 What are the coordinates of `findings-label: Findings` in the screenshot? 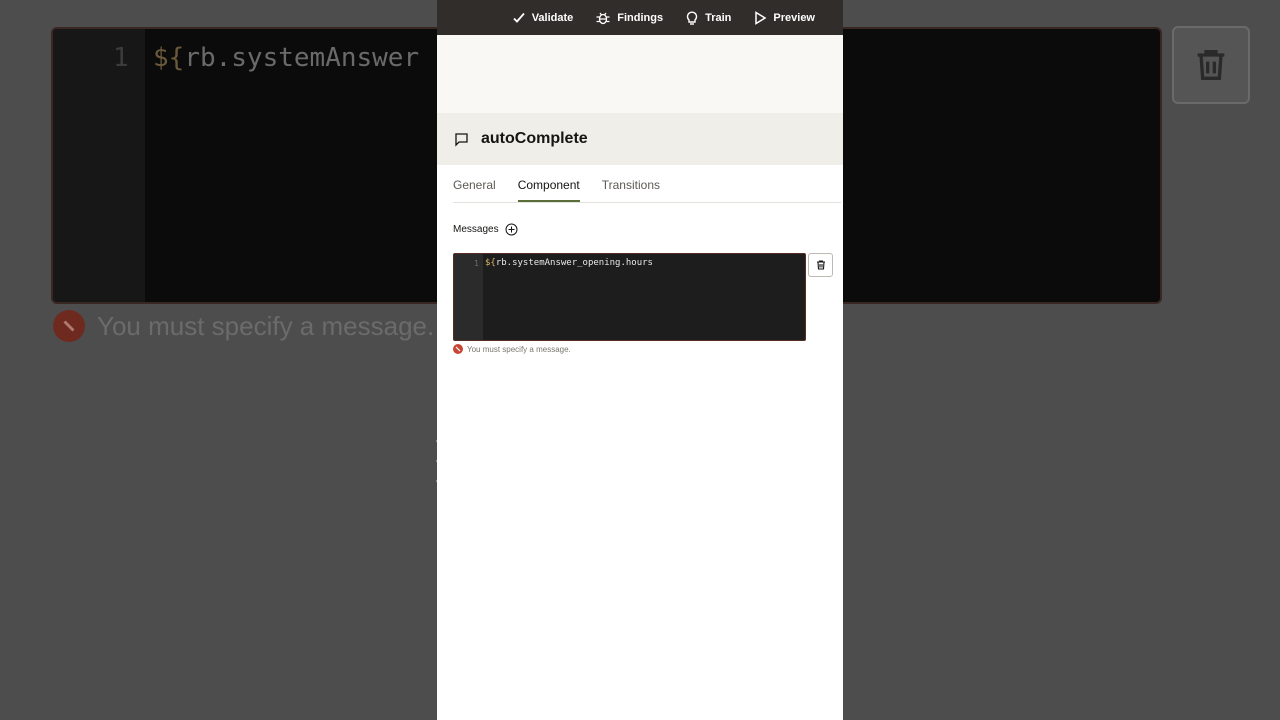 It's located at (640, 17).